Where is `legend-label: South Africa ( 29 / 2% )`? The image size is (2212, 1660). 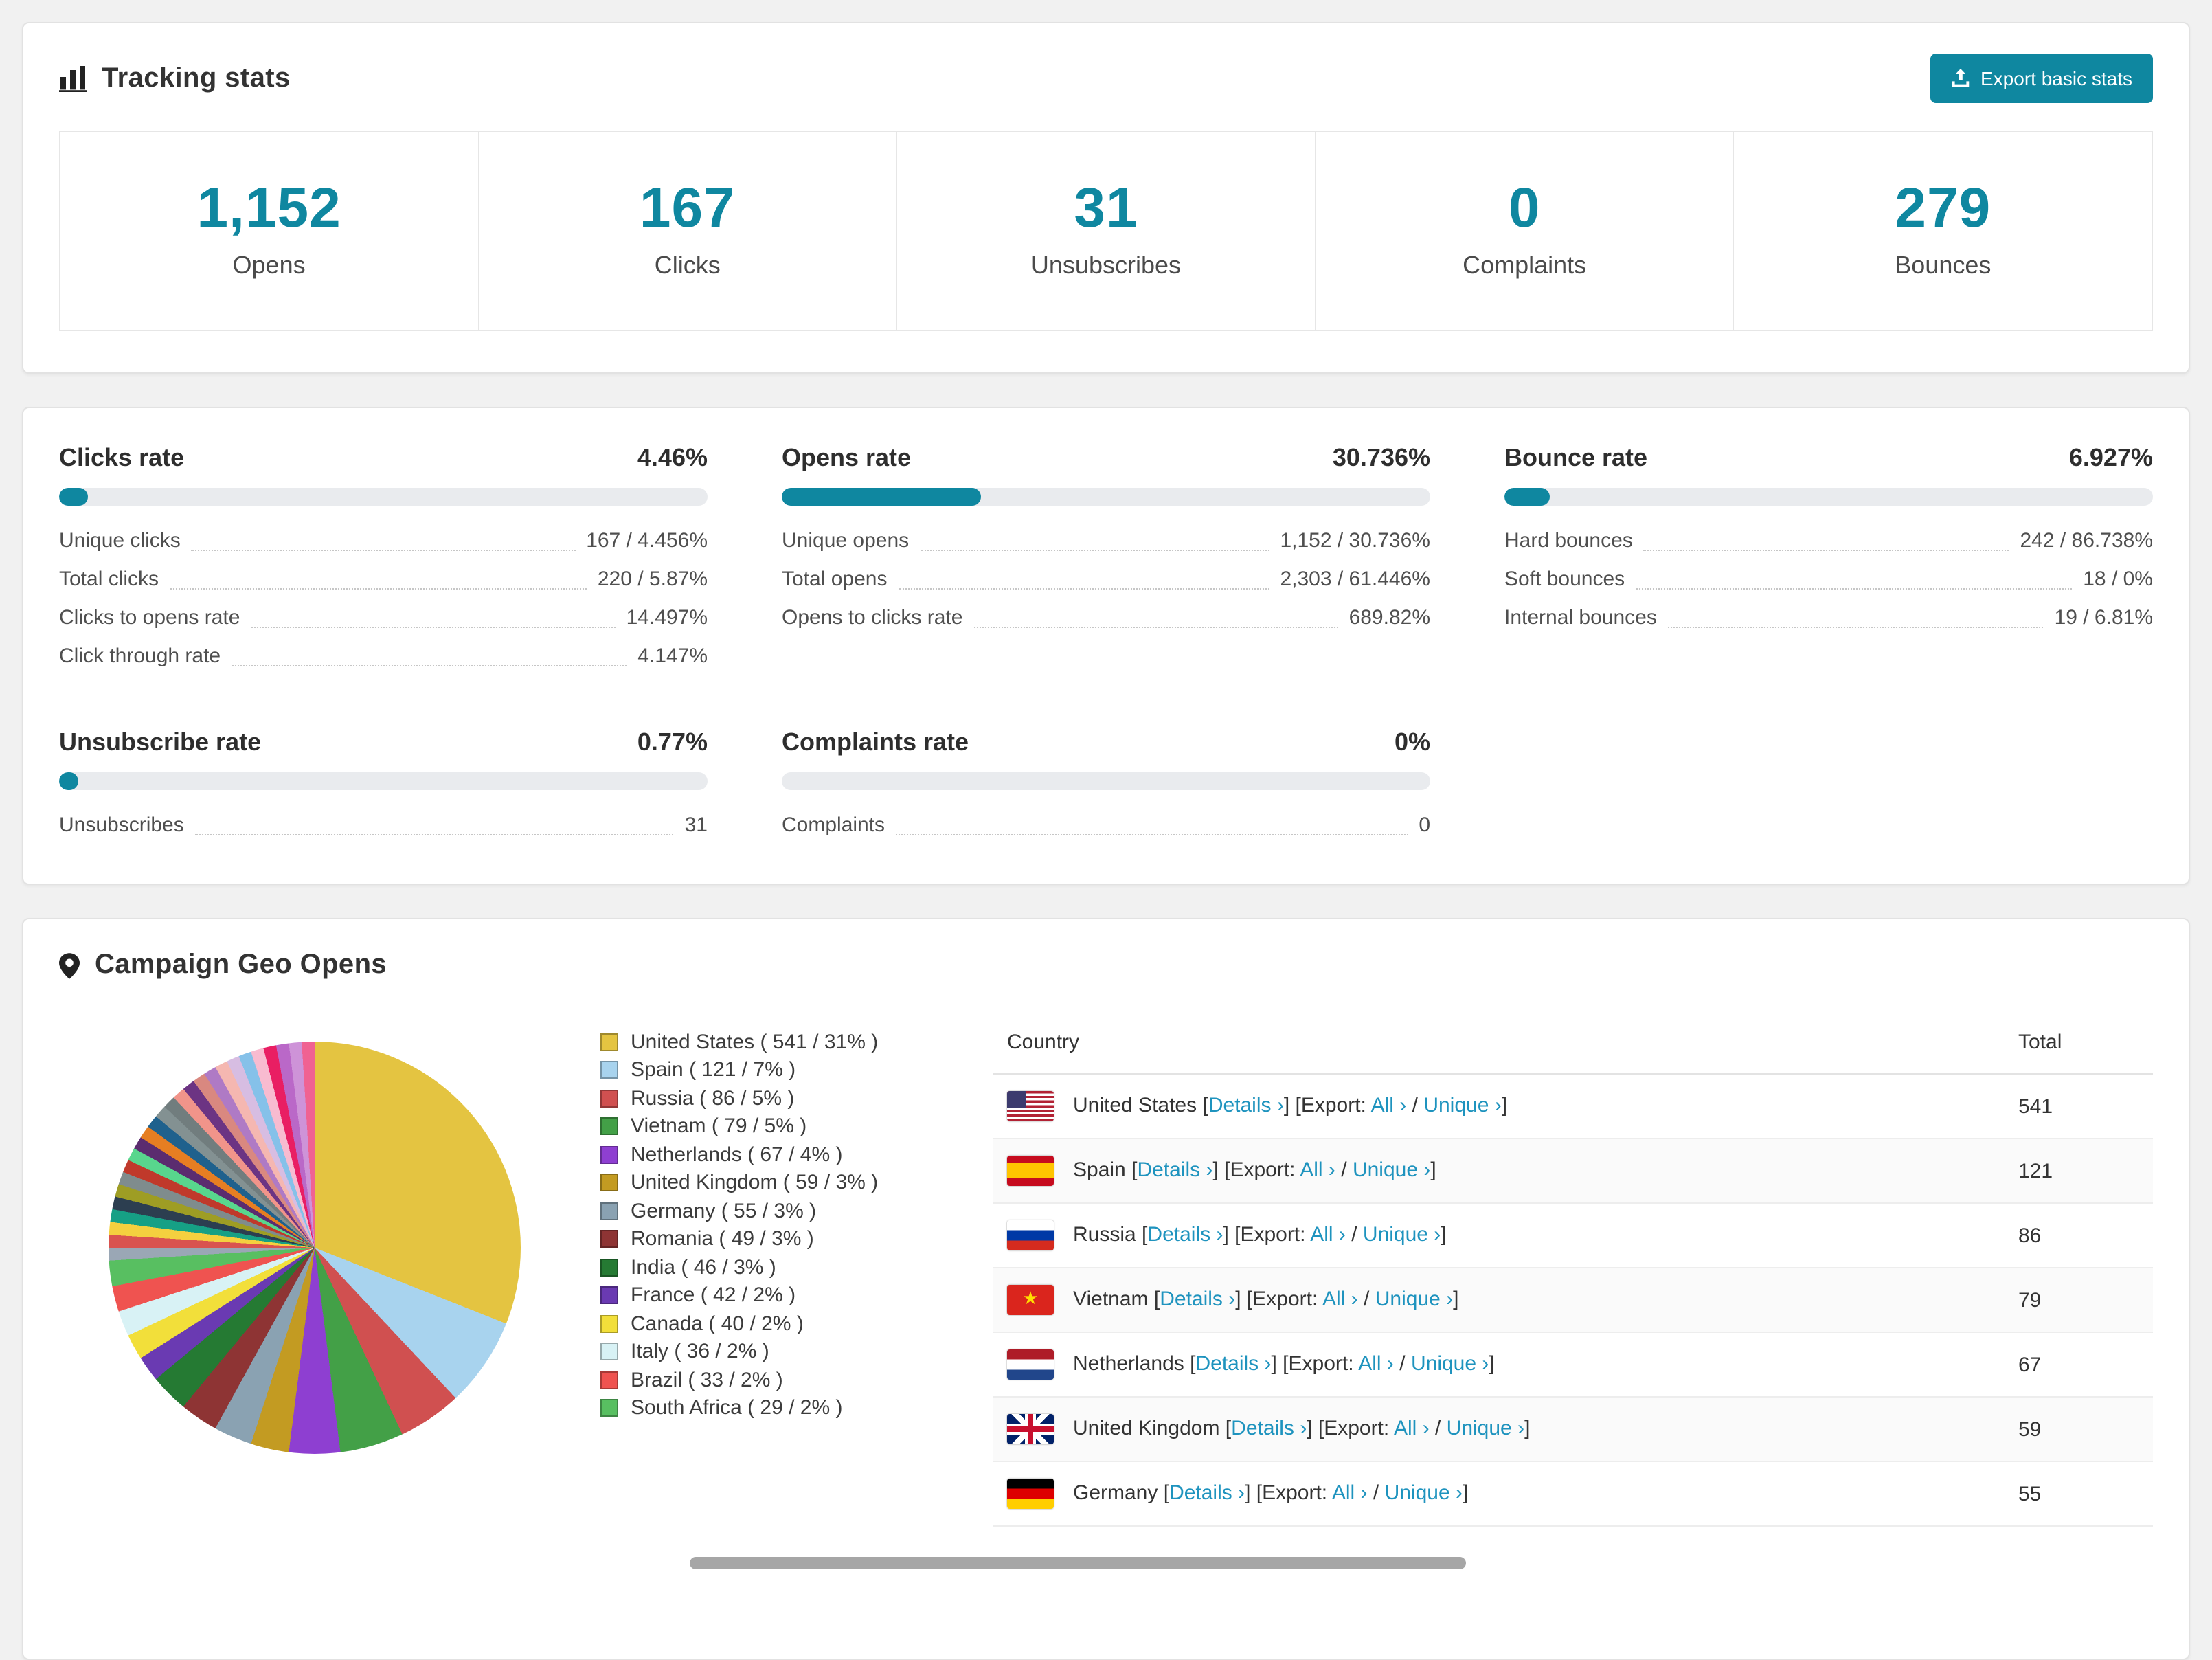 legend-label: South Africa ( 29 / 2% ) is located at coordinates (737, 1408).